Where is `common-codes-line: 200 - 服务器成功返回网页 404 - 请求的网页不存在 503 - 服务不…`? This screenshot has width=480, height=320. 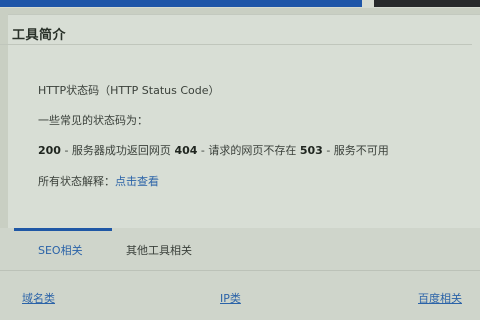 common-codes-line: 200 - 服务器成功返回网页 404 - 请求的网页不存在 503 - 服务不… is located at coordinates (213, 150).